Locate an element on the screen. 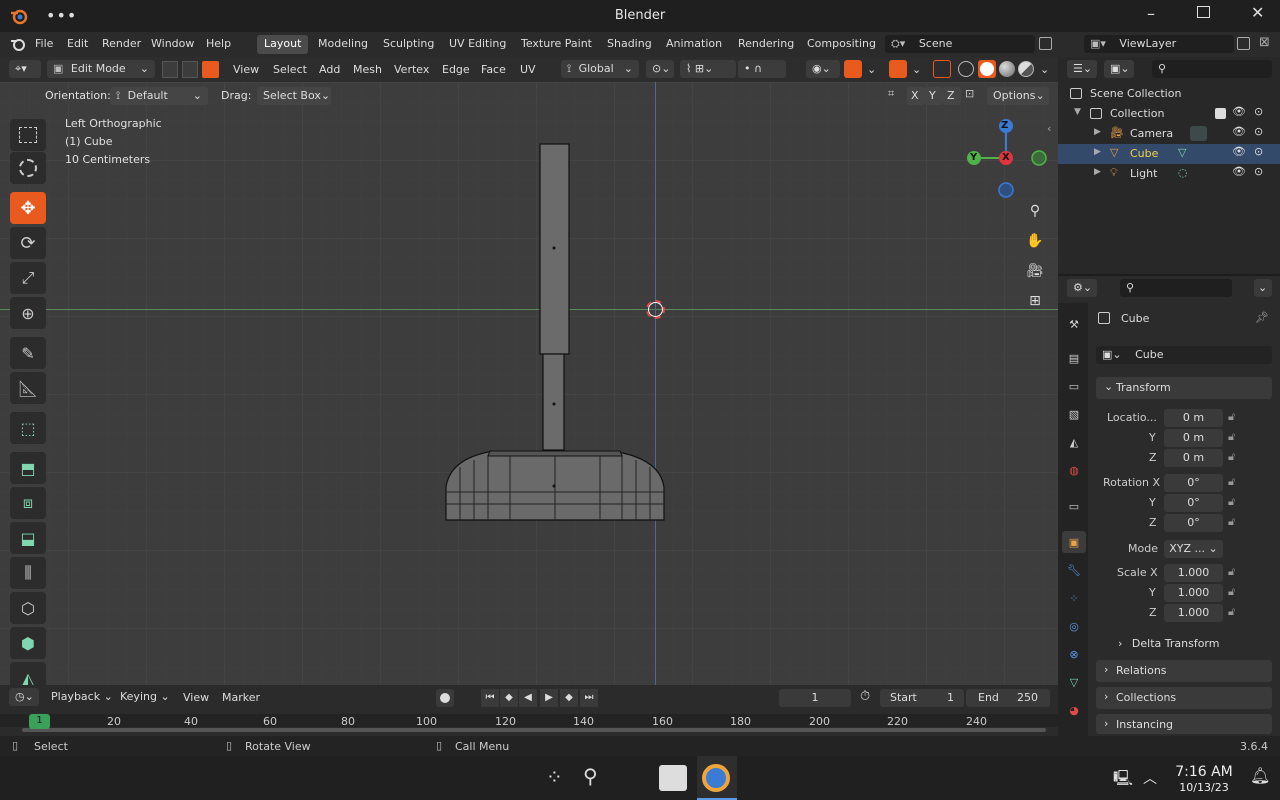 Image resolution: width=1280 pixels, height=800 pixels. chevron-down-icon: ⌄ is located at coordinates (871, 69).